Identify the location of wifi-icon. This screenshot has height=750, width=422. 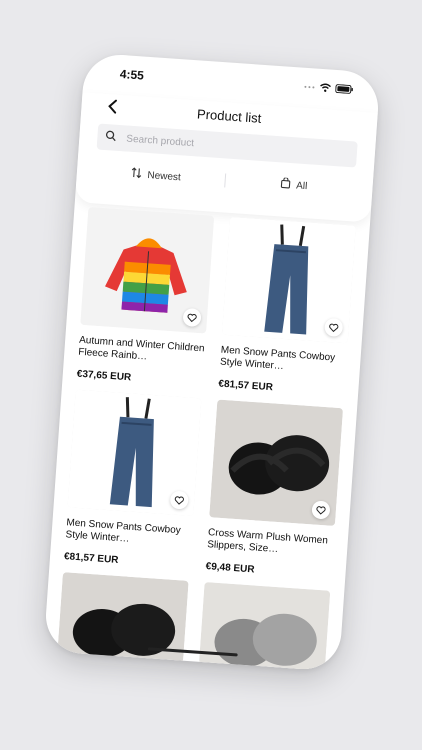
(325, 88).